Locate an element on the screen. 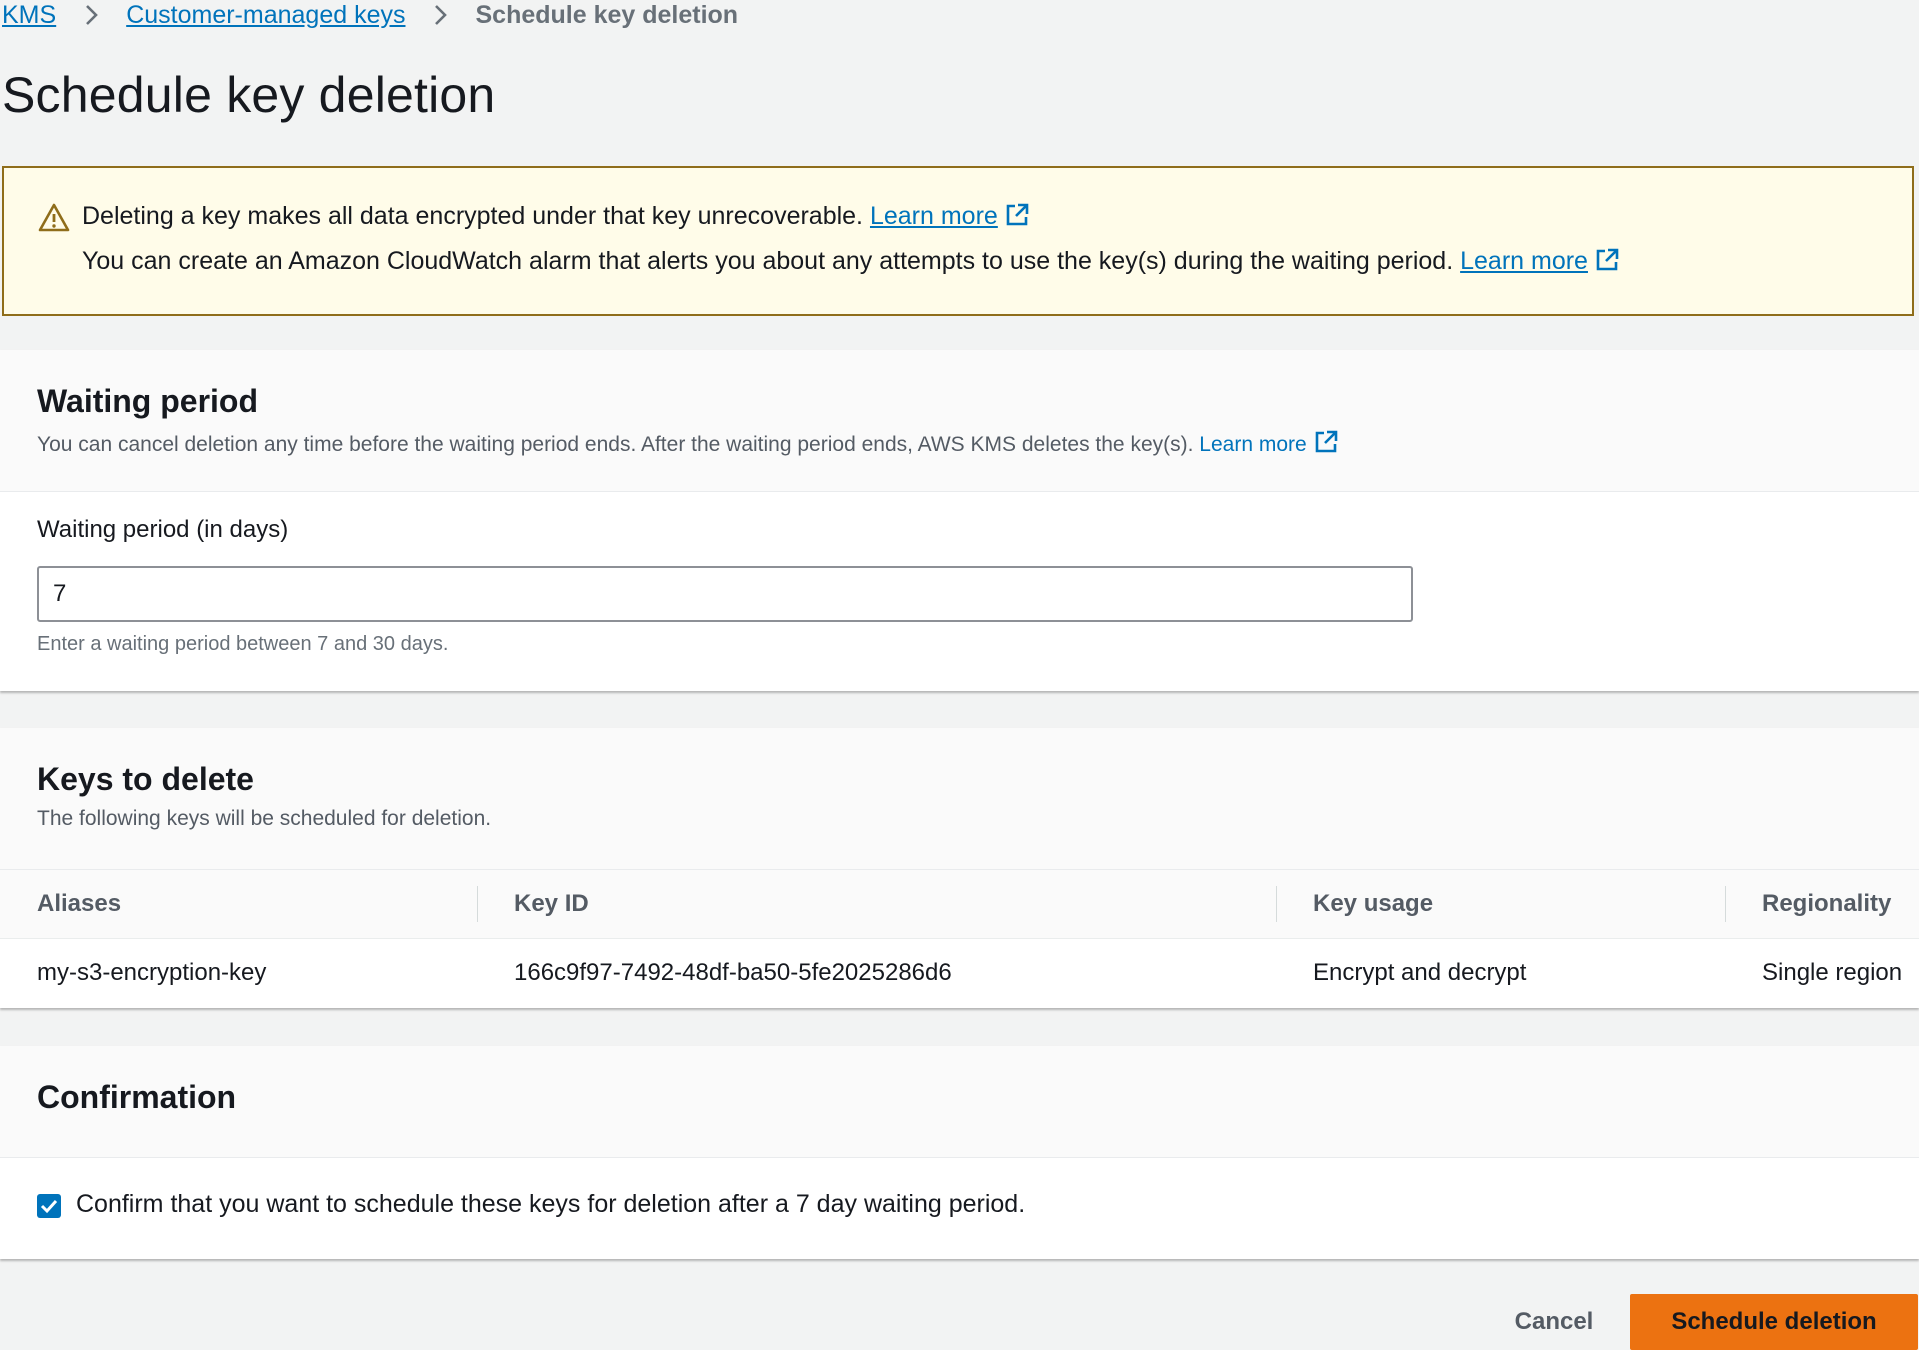 The width and height of the screenshot is (1919, 1350). waiting-period-label: Waiting period (in days) is located at coordinates (163, 529).